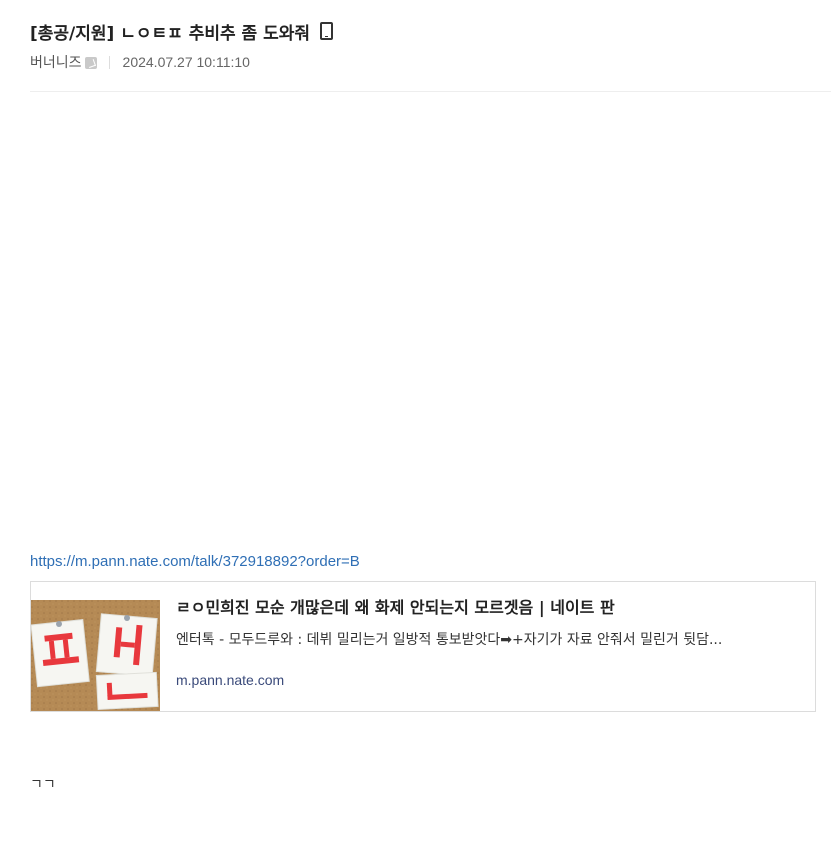 The height and width of the screenshot is (860, 831). What do you see at coordinates (230, 680) in the screenshot?
I see `link-preview-domain: m.pann.nate.com` at bounding box center [230, 680].